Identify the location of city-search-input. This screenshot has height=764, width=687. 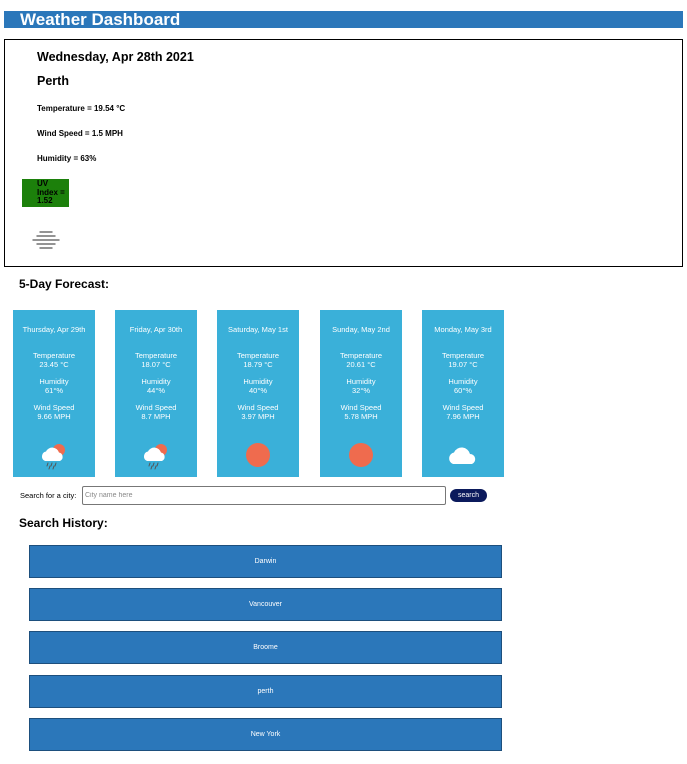
(264, 495).